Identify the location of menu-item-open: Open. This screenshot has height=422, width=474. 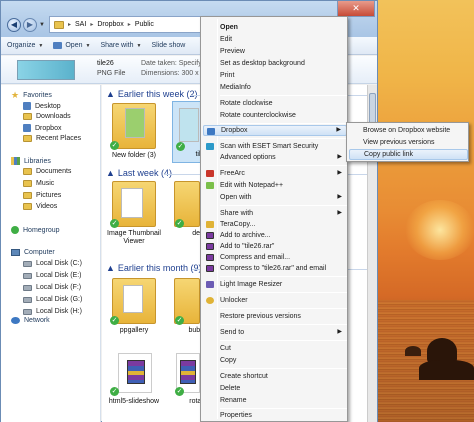
(275, 27).